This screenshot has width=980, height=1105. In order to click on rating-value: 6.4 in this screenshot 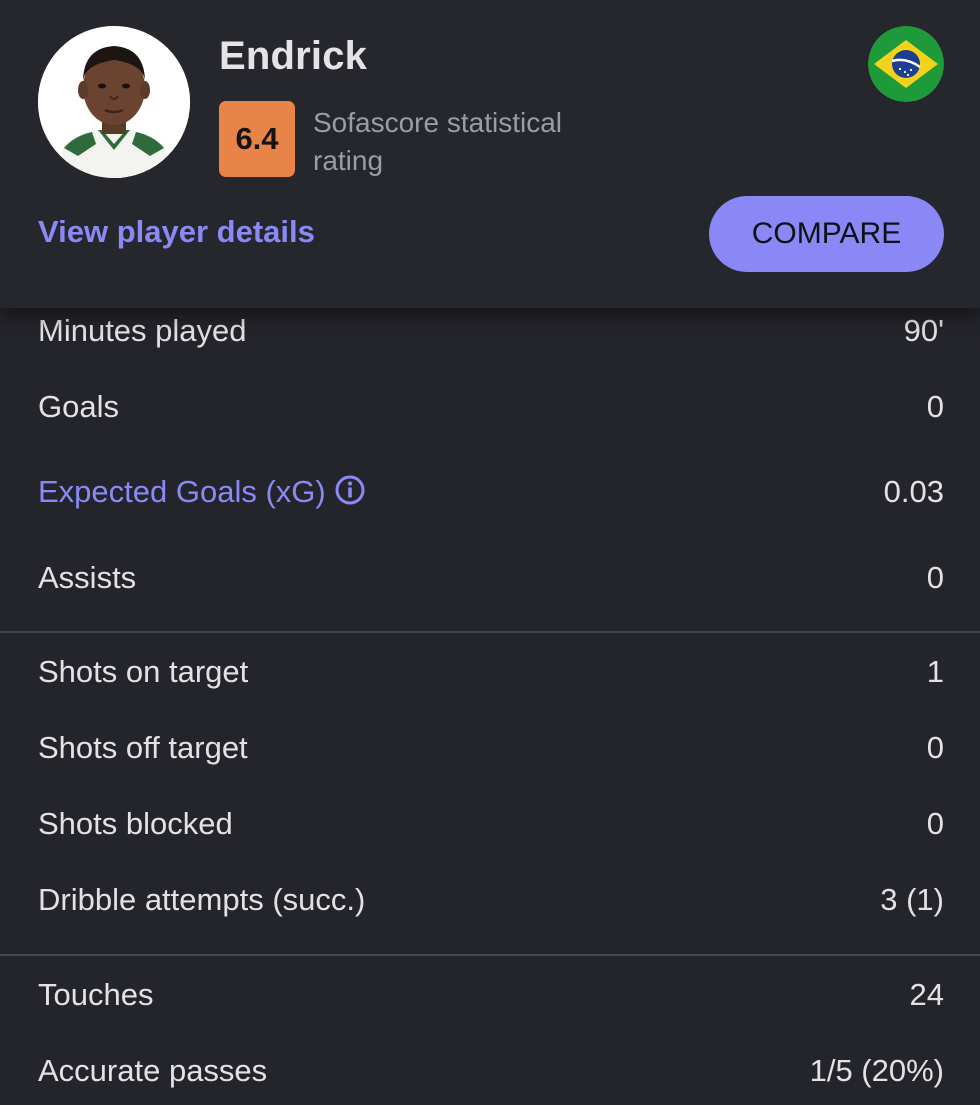, I will do `click(257, 138)`.